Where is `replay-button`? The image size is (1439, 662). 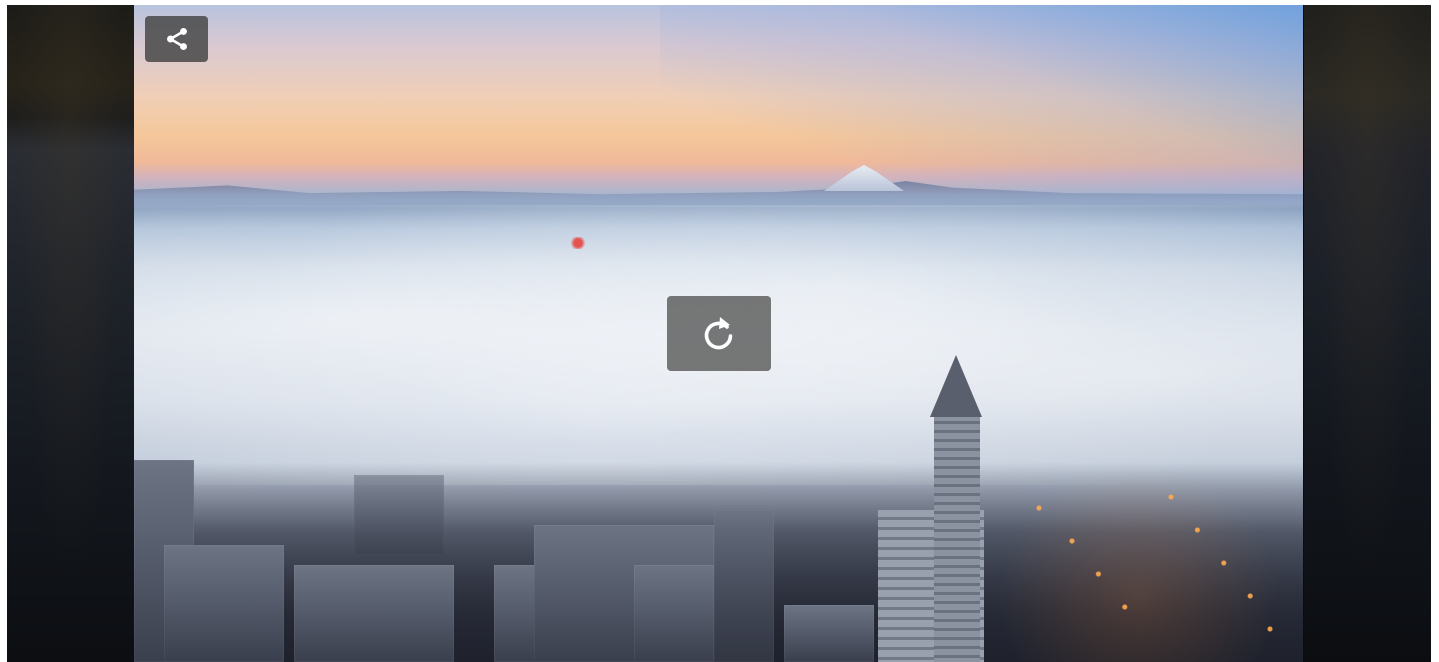
replay-button is located at coordinates (719, 333).